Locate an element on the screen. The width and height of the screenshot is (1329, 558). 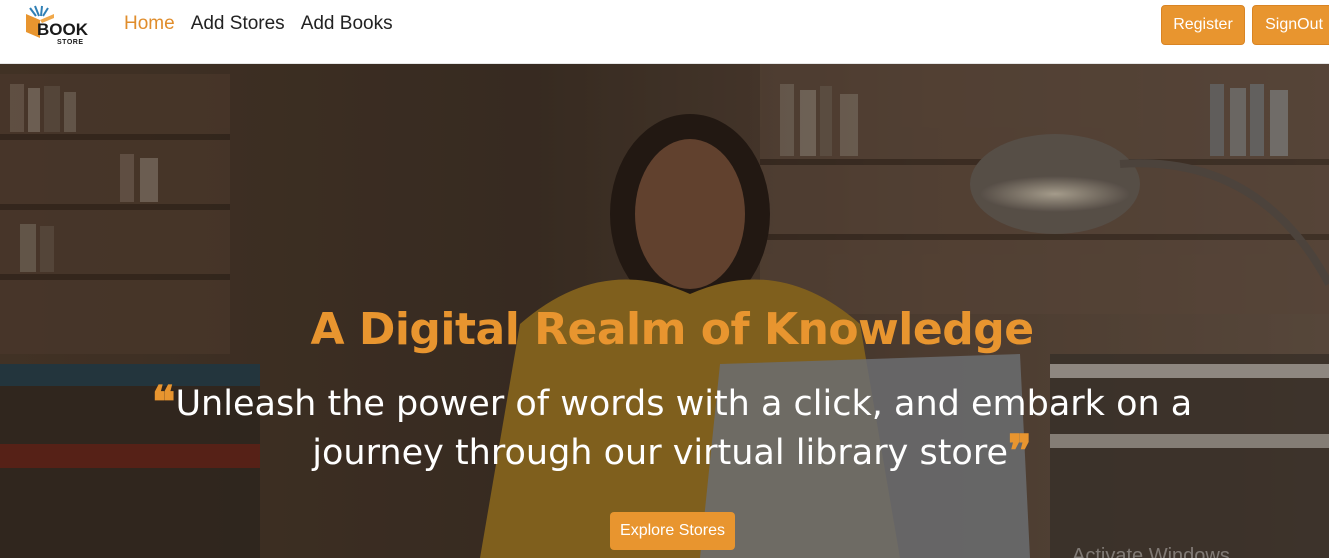
hero-title: A Digital Realm of Knowledge is located at coordinates (672, 329).